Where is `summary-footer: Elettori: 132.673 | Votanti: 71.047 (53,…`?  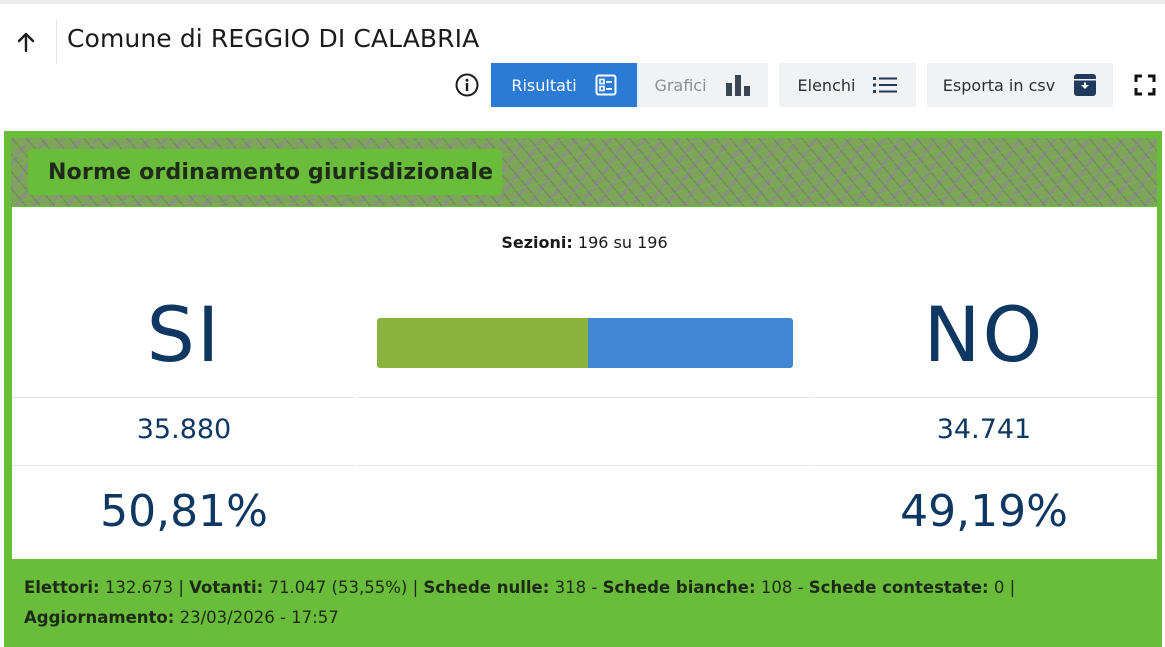 summary-footer: Elettori: 132.673 | Votanti: 71.047 (53,… is located at coordinates (579, 603).